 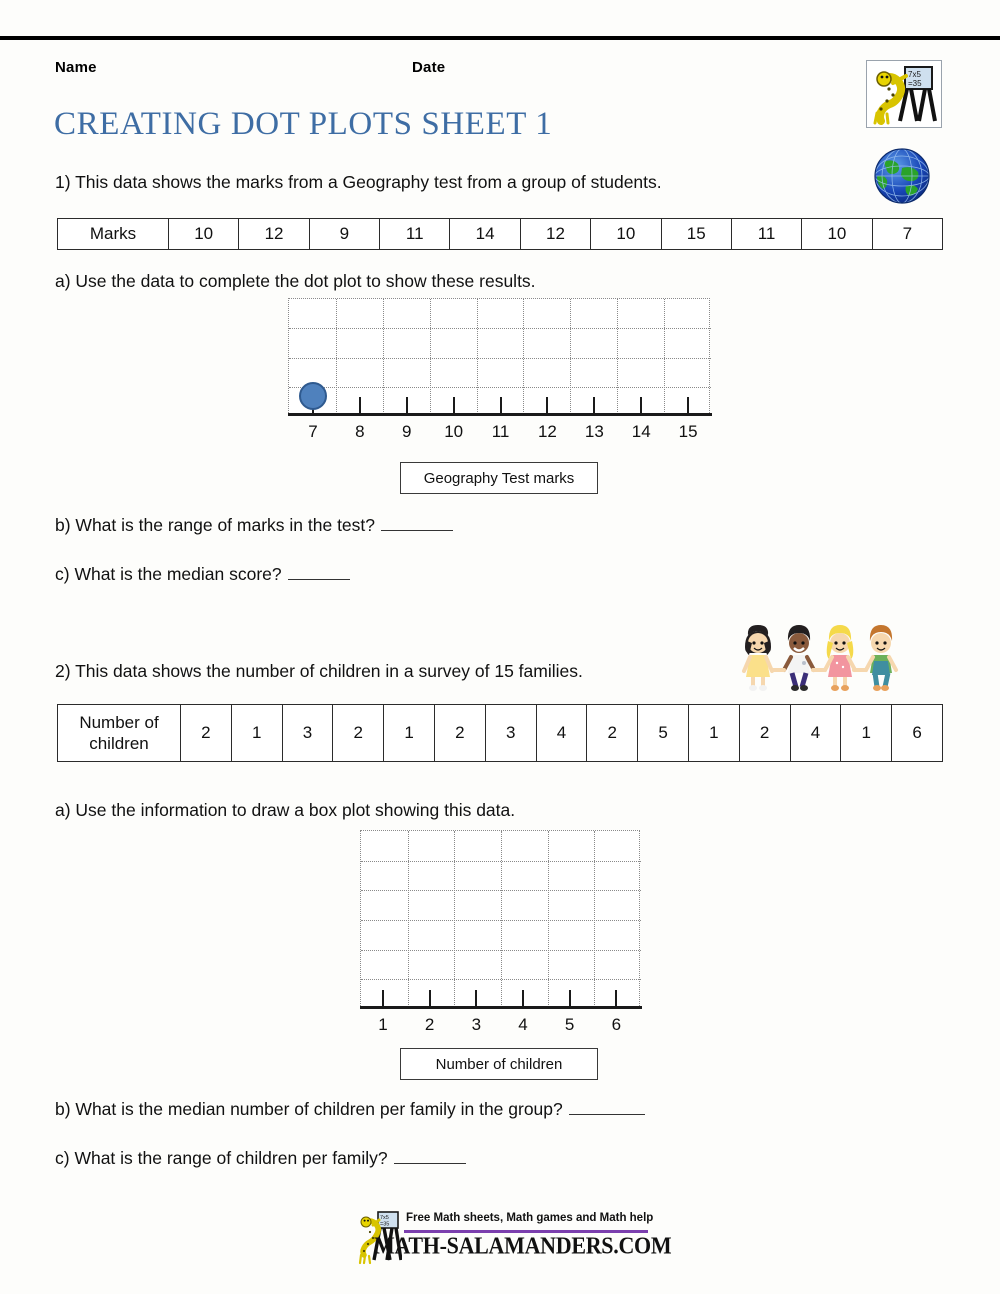 I want to click on x-axis-label-text: Number of children, so click(x=499, y=1064).